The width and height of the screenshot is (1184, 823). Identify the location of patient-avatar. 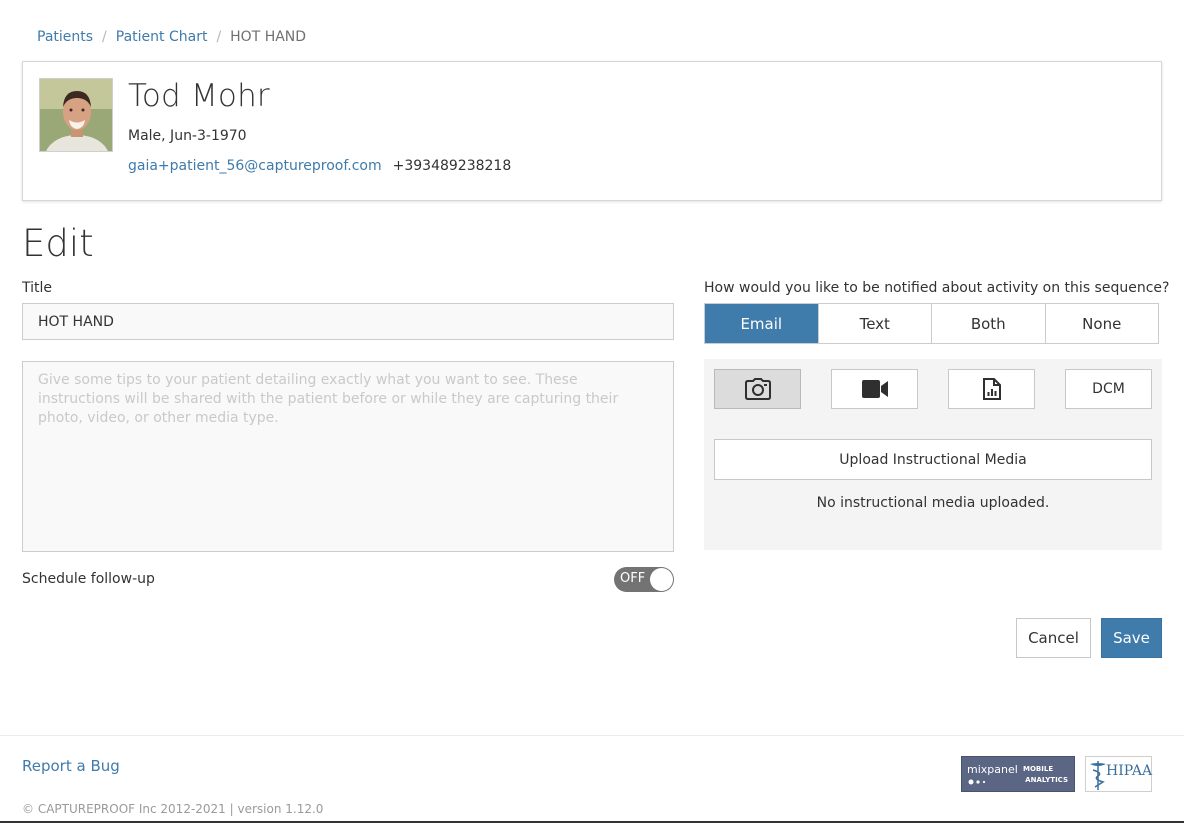
(76, 115).